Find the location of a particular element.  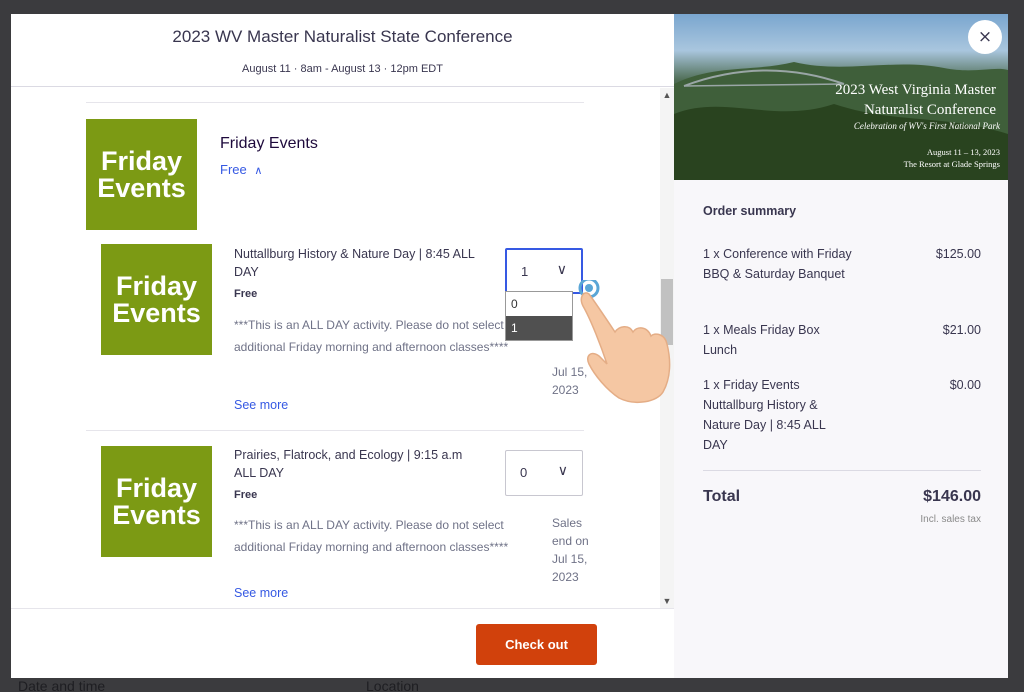

scroll-down-icon: ▼ is located at coordinates (667, 601).